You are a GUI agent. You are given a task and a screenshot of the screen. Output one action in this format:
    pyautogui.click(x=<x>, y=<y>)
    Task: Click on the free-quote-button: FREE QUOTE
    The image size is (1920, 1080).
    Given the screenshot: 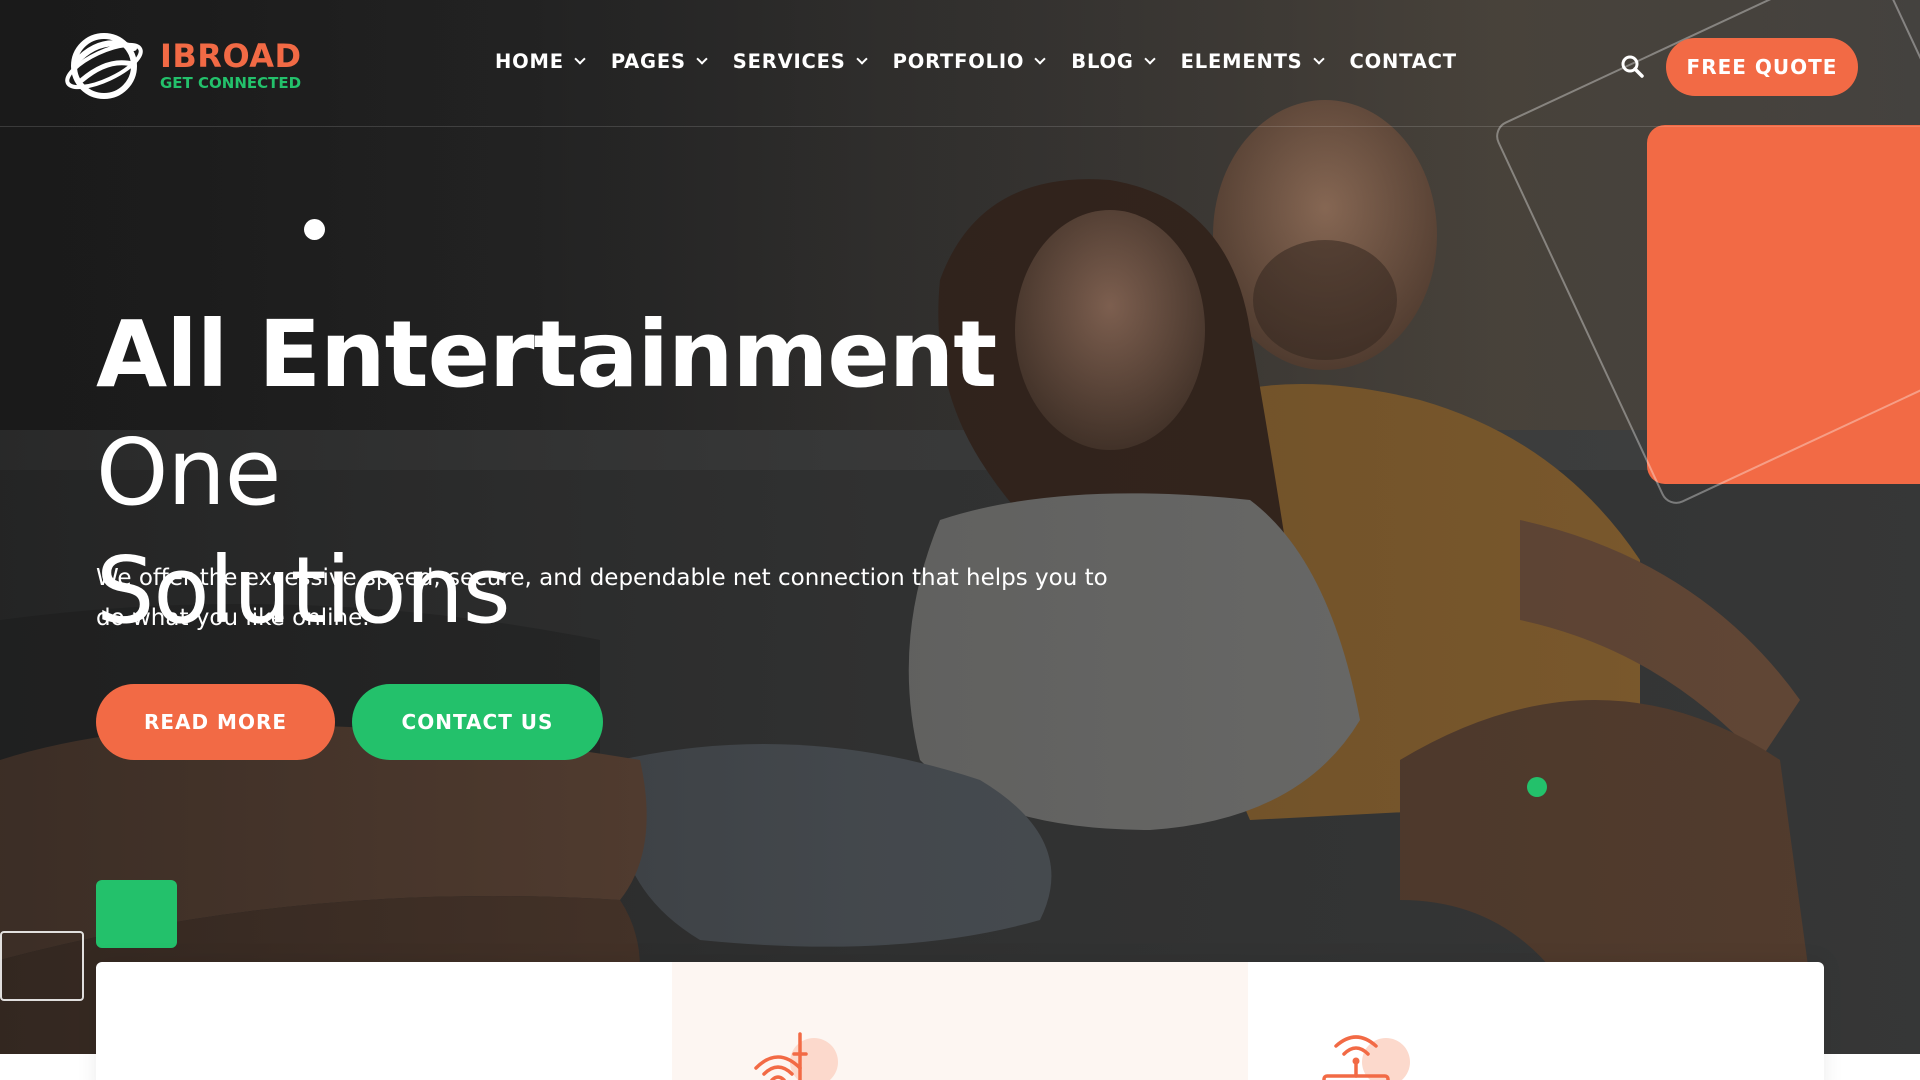 What is the action you would take?
    pyautogui.click(x=1762, y=67)
    